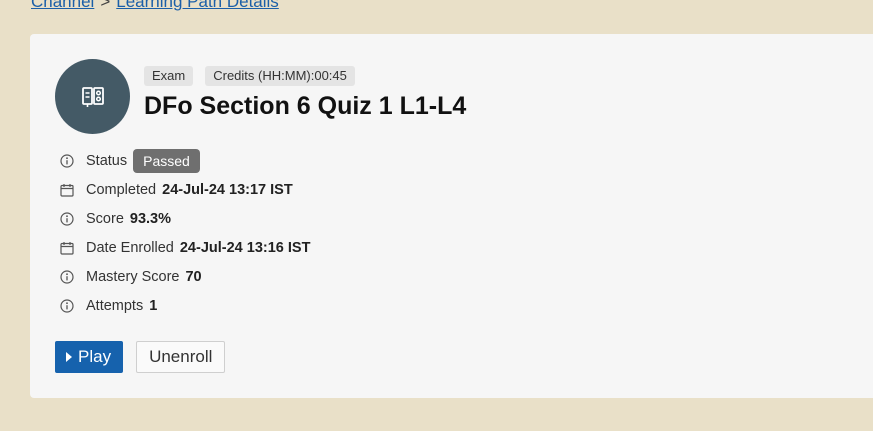 This screenshot has width=873, height=431. Describe the element at coordinates (305, 106) in the screenshot. I see `course-title: DFo Section 6 Quiz 1 L1-L4` at that location.